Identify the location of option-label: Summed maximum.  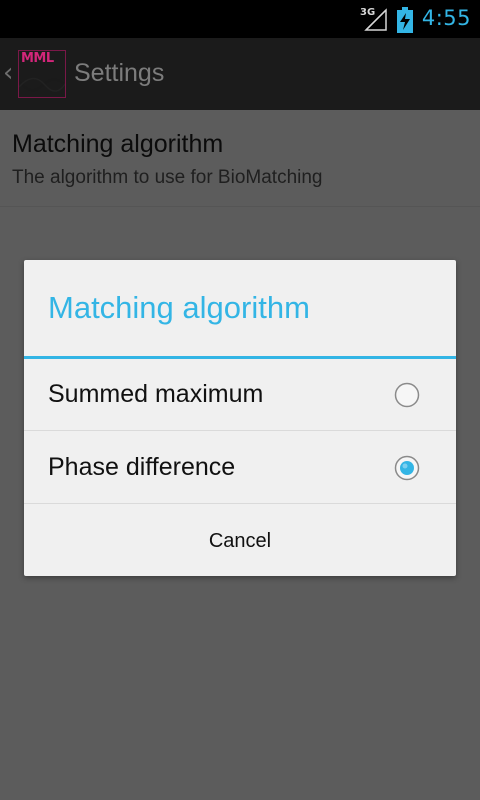
(156, 394).